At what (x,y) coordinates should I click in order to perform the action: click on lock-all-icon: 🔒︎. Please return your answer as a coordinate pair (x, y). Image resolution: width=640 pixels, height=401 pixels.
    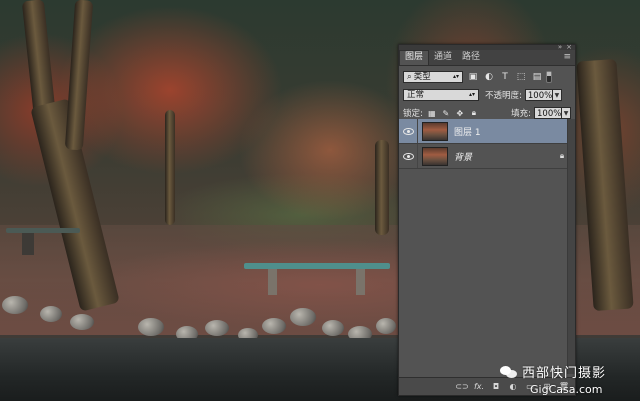
    Looking at the image, I should click on (474, 113).